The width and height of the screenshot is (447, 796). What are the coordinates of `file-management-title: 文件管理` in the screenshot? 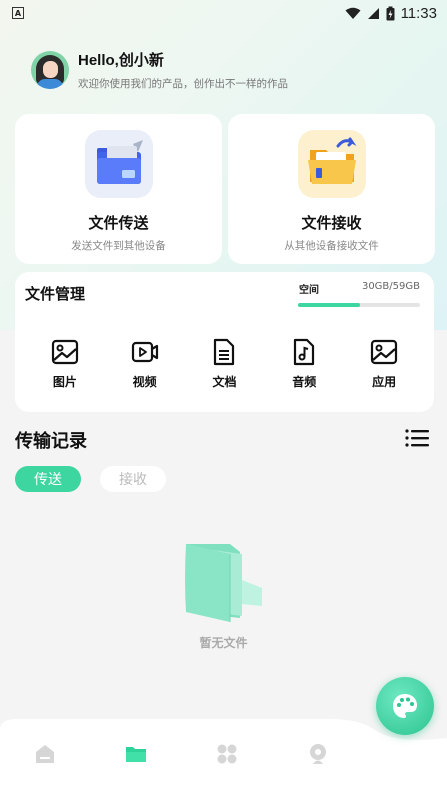 It's located at (55, 294).